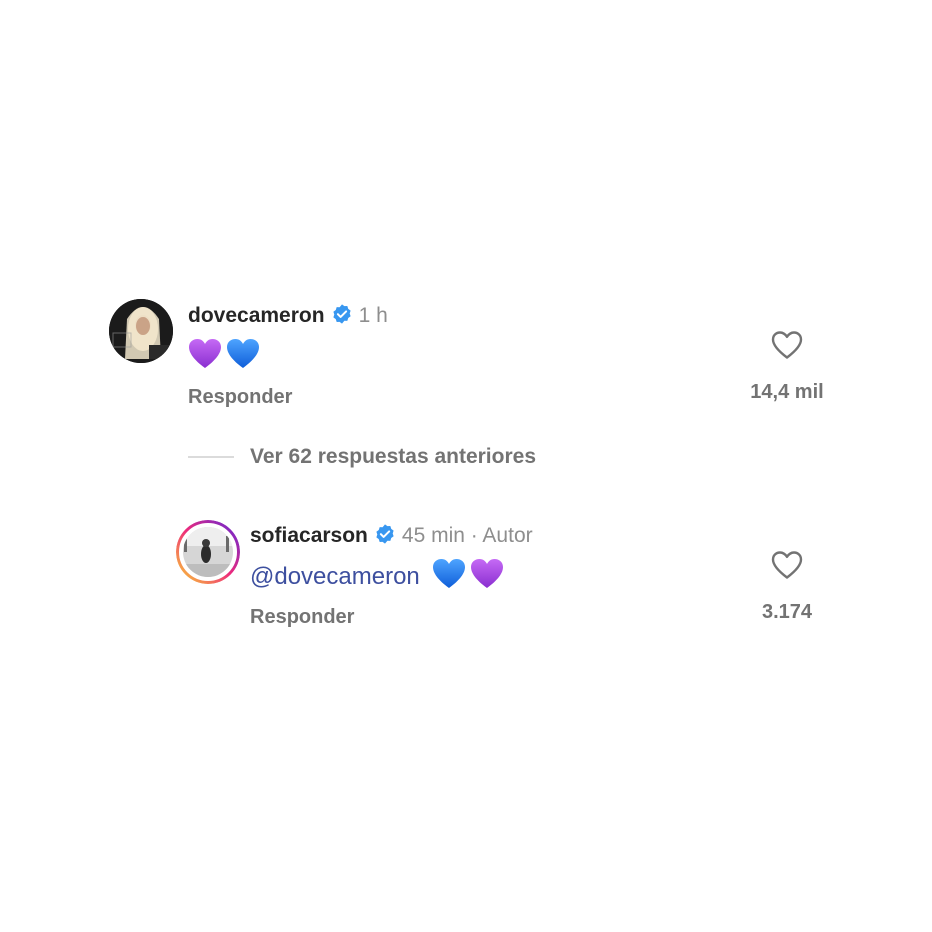  Describe the element at coordinates (335, 576) in the screenshot. I see `mention-link: @dovecameron` at that location.